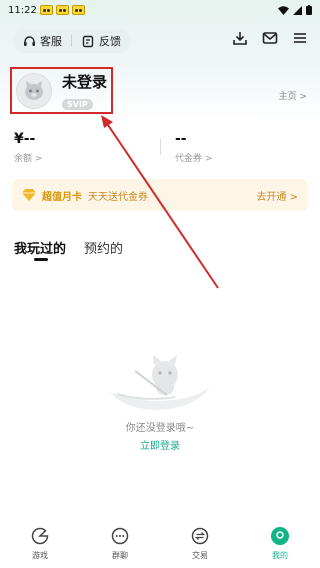 This screenshot has height=568, width=320. What do you see at coordinates (25, 139) in the screenshot?
I see `balance-value: ¥--` at bounding box center [25, 139].